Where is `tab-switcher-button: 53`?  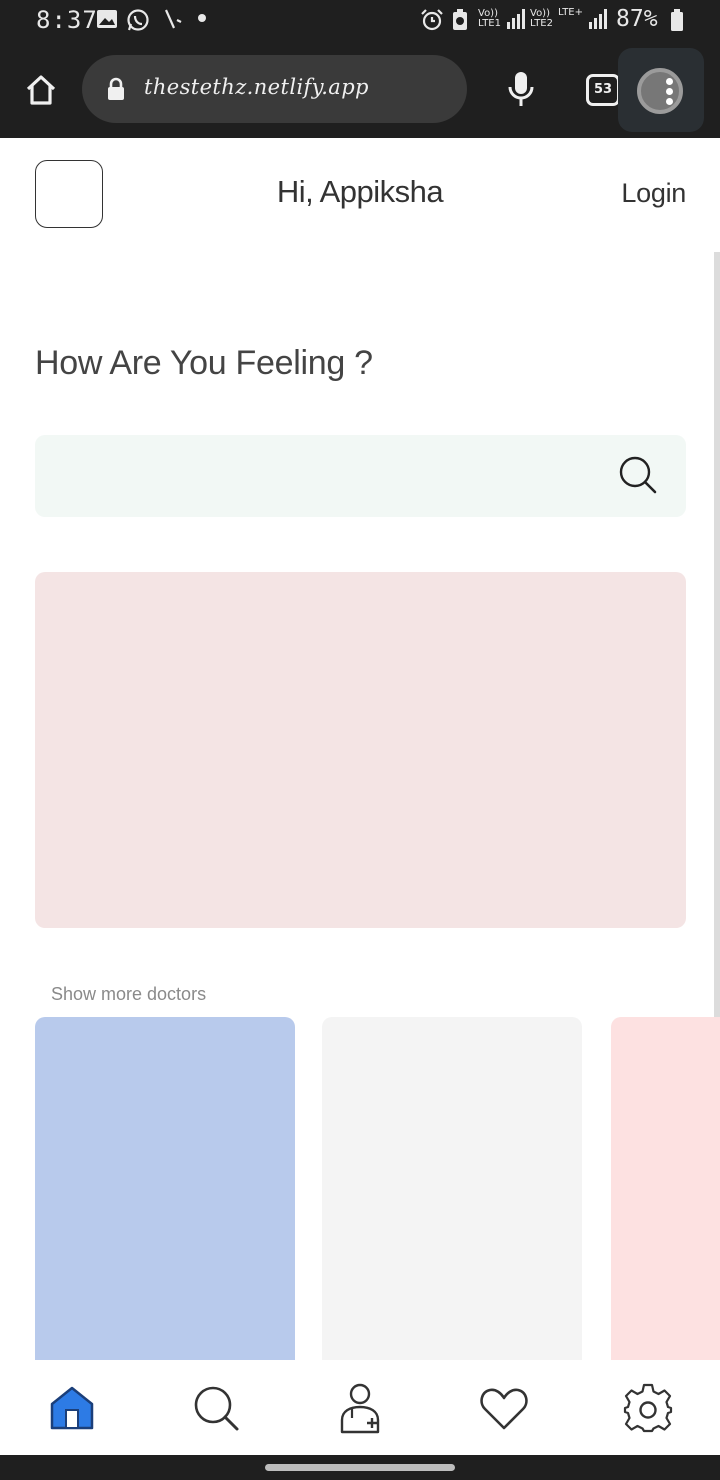 tab-switcher-button: 53 is located at coordinates (603, 90).